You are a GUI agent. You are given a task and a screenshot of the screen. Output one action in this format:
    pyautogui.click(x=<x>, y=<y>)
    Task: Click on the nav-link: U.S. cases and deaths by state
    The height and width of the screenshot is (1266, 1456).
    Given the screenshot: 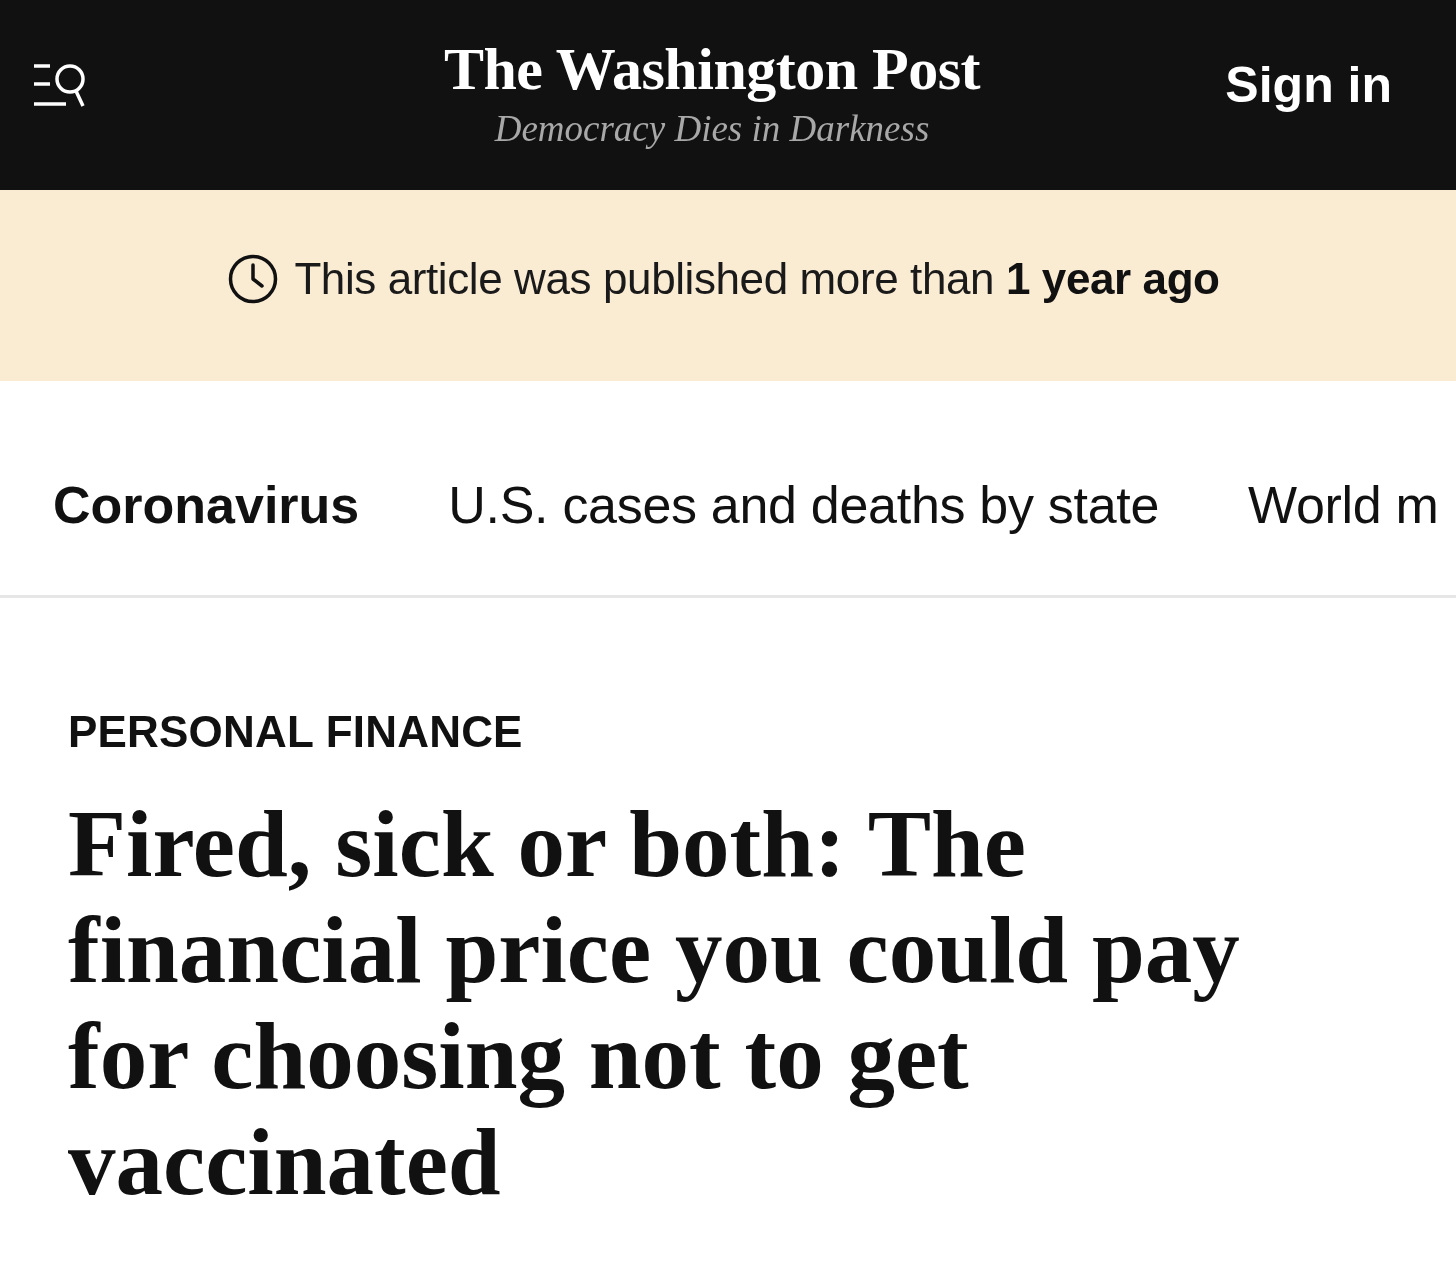 What is the action you would take?
    pyautogui.click(x=804, y=505)
    